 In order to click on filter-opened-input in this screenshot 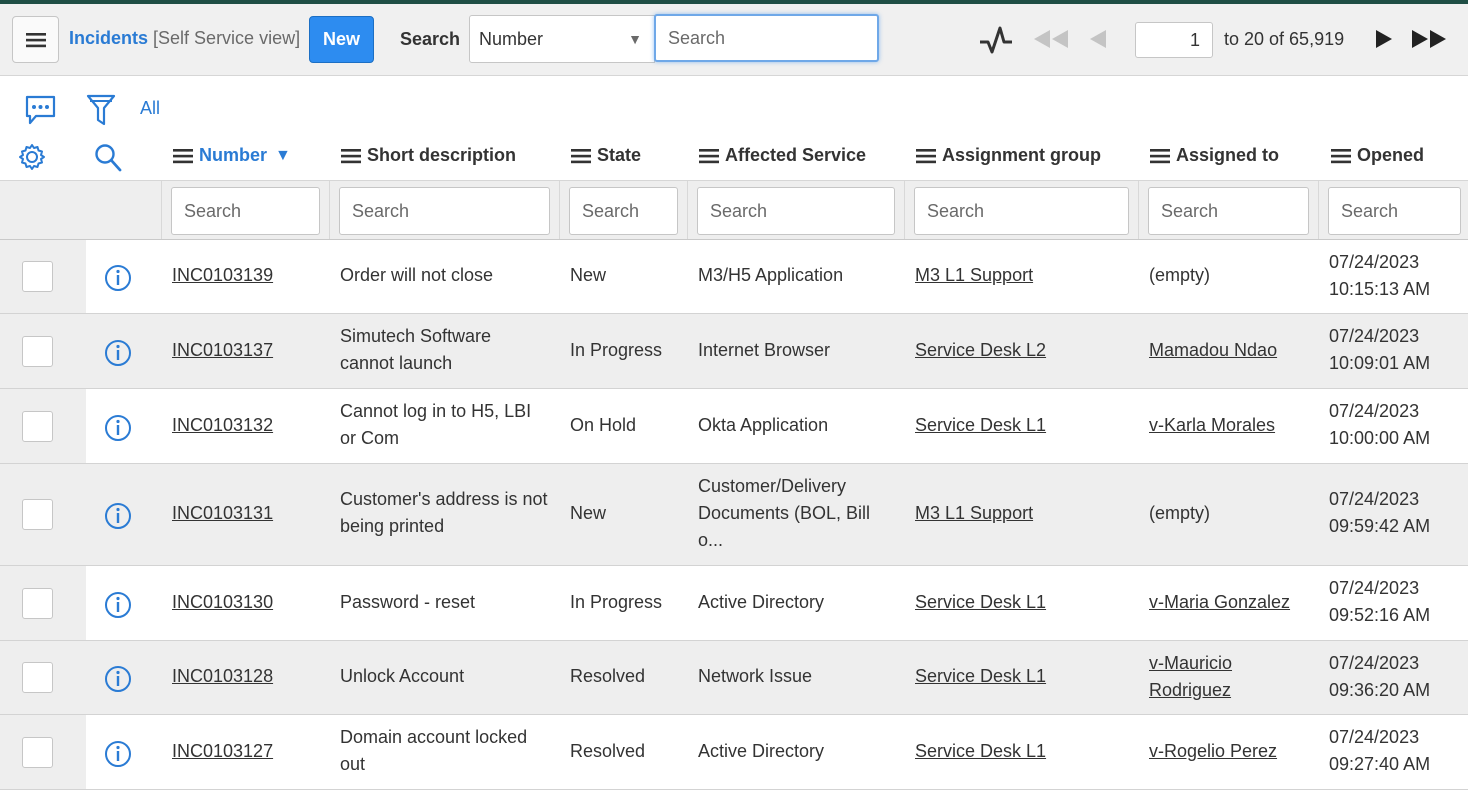, I will do `click(1394, 211)`.